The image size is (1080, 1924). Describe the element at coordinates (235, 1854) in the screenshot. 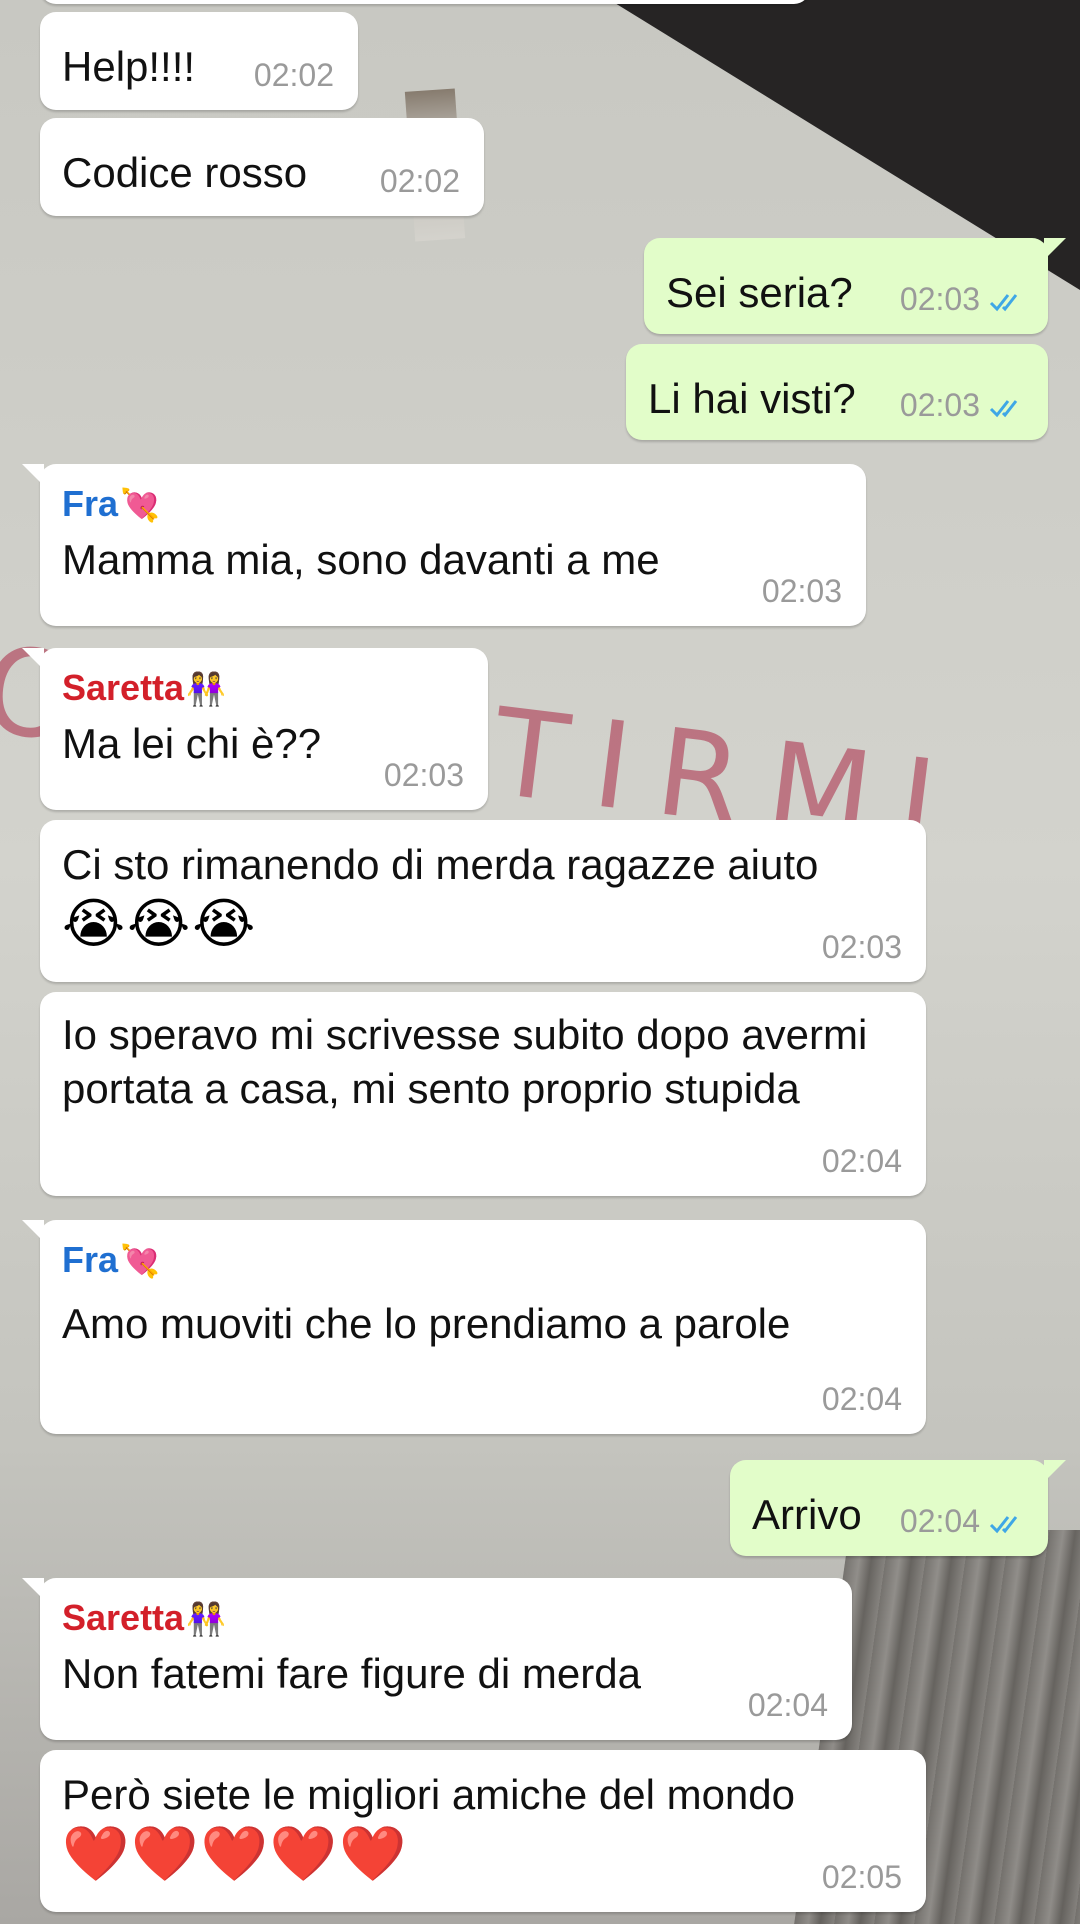

I see `red-heart-emoji: ❤️❤️❤️❤️❤️` at that location.